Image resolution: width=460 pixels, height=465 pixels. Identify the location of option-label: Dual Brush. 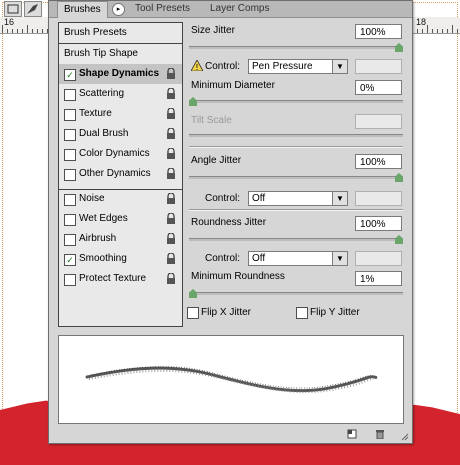
(104, 133).